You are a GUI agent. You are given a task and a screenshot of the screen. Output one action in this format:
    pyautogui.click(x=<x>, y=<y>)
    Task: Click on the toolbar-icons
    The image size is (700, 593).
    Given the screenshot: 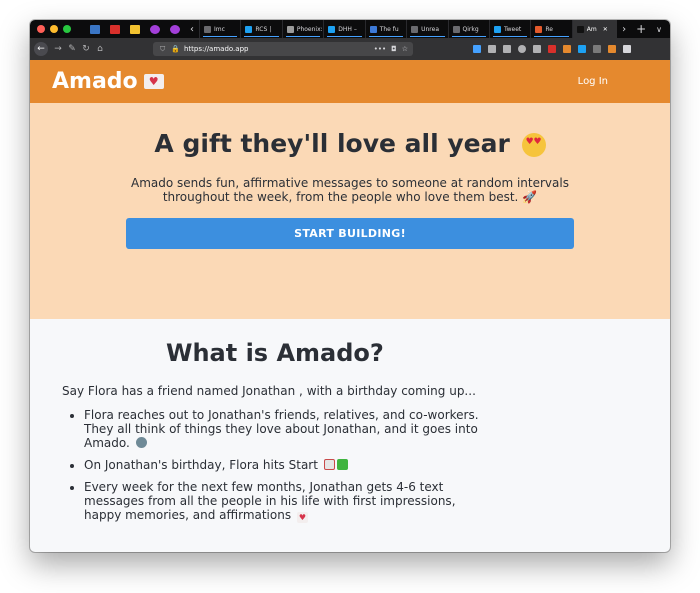 What is the action you would take?
    pyautogui.click(x=552, y=49)
    